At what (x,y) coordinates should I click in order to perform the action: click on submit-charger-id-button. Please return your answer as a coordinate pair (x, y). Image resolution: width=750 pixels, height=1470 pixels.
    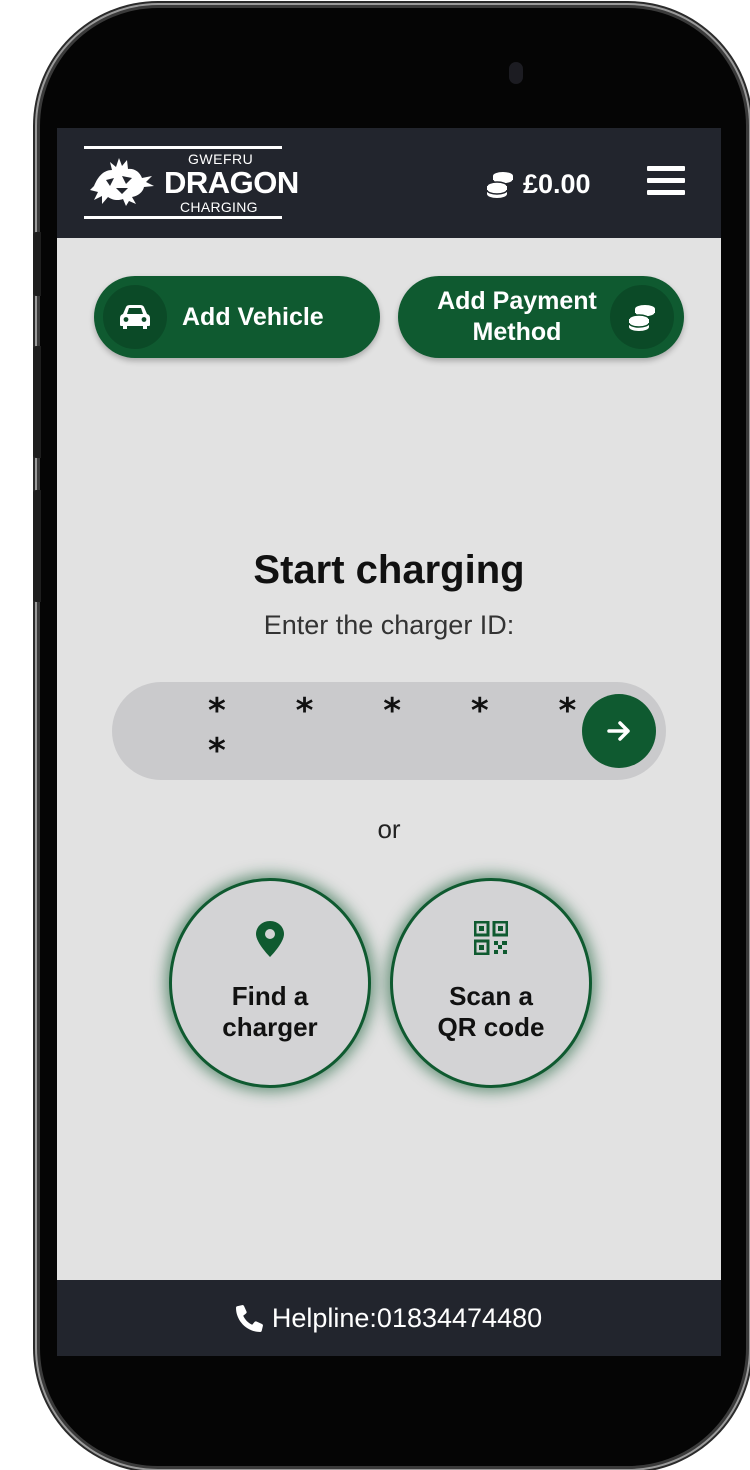
    Looking at the image, I should click on (619, 731).